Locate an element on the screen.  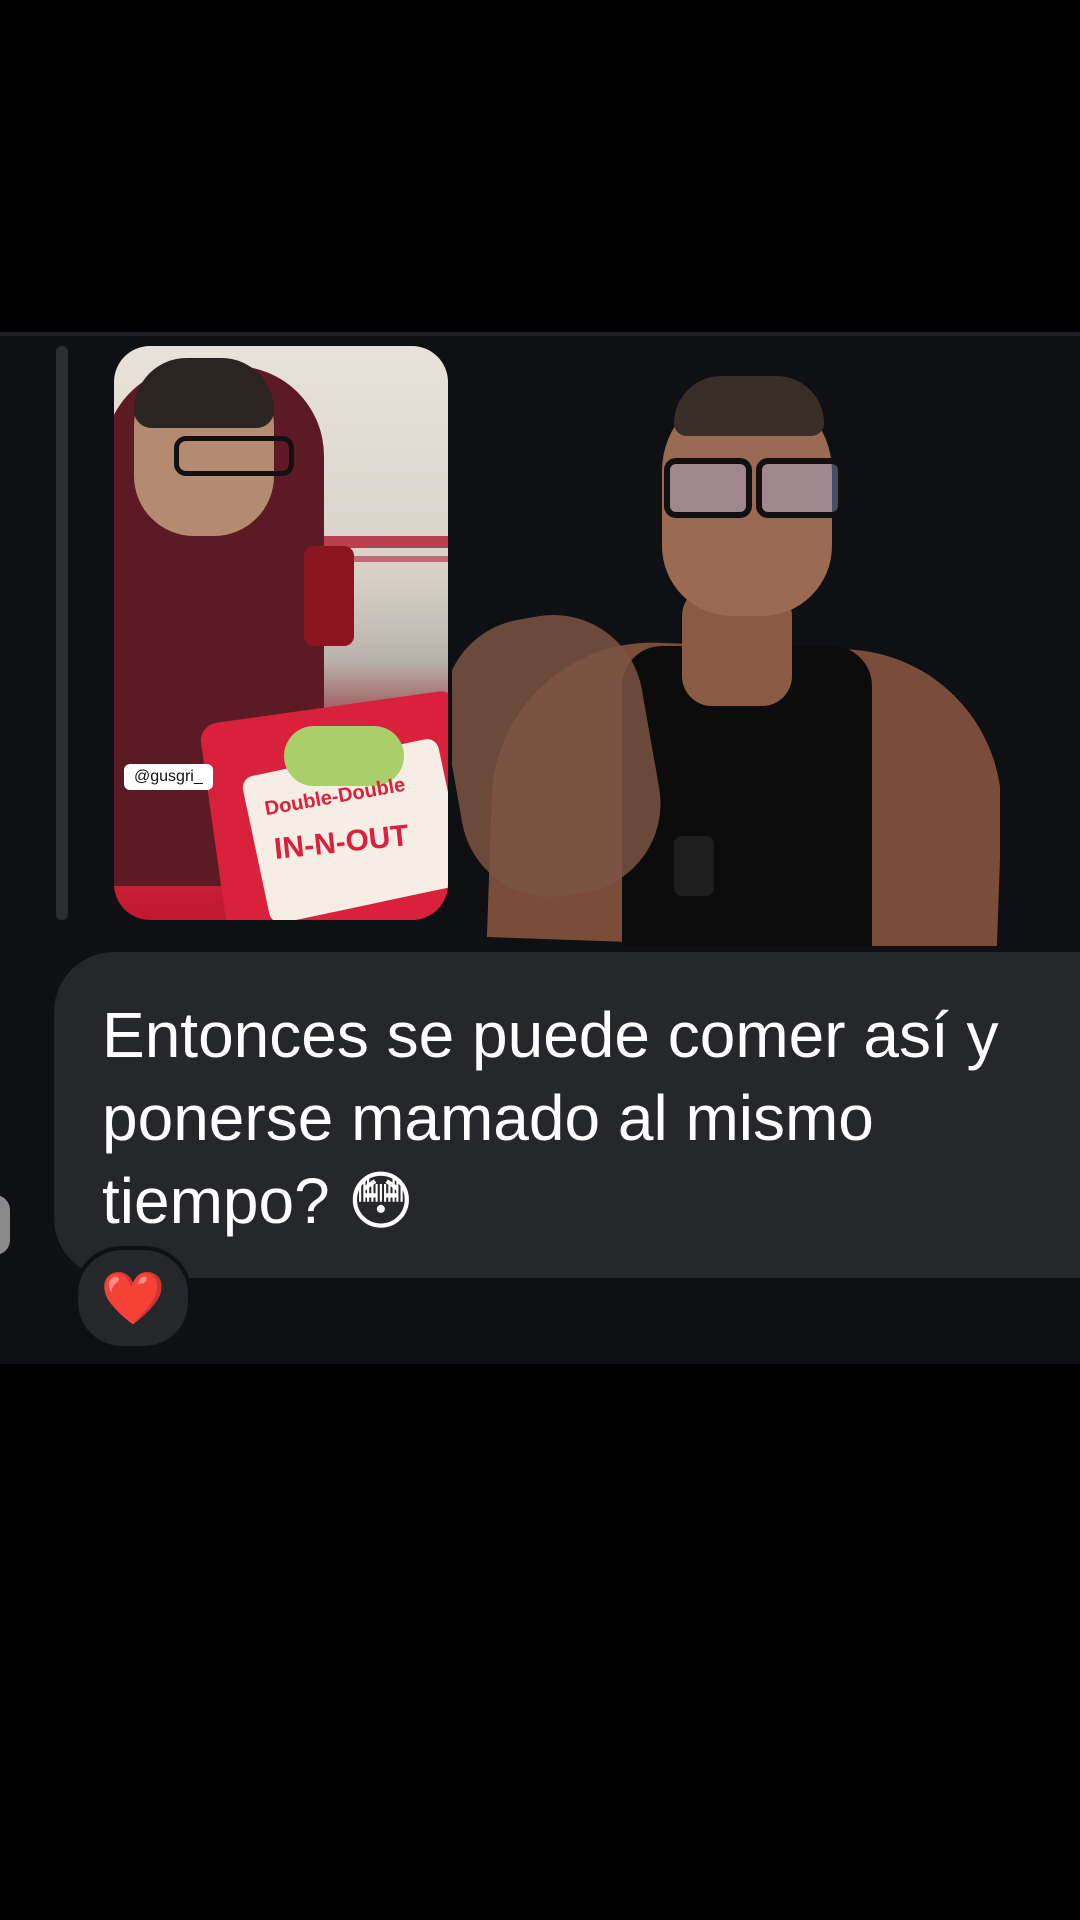
ketchup-bottle is located at coordinates (329, 596).